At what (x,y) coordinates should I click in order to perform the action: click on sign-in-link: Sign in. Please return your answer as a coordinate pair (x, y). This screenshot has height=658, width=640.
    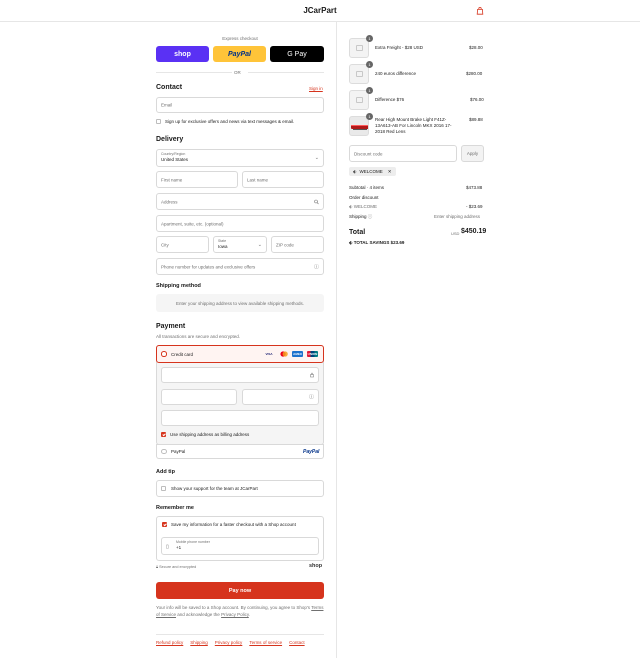
    Looking at the image, I should click on (316, 88).